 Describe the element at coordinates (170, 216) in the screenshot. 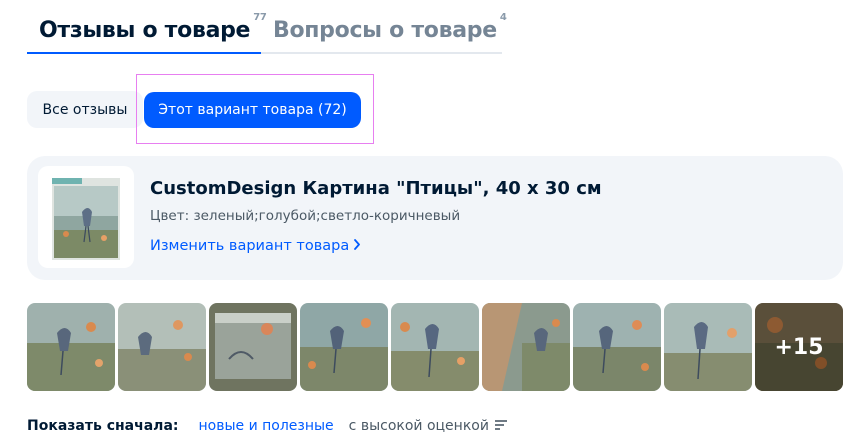

I see `variant-color-label: Цвет:` at that location.